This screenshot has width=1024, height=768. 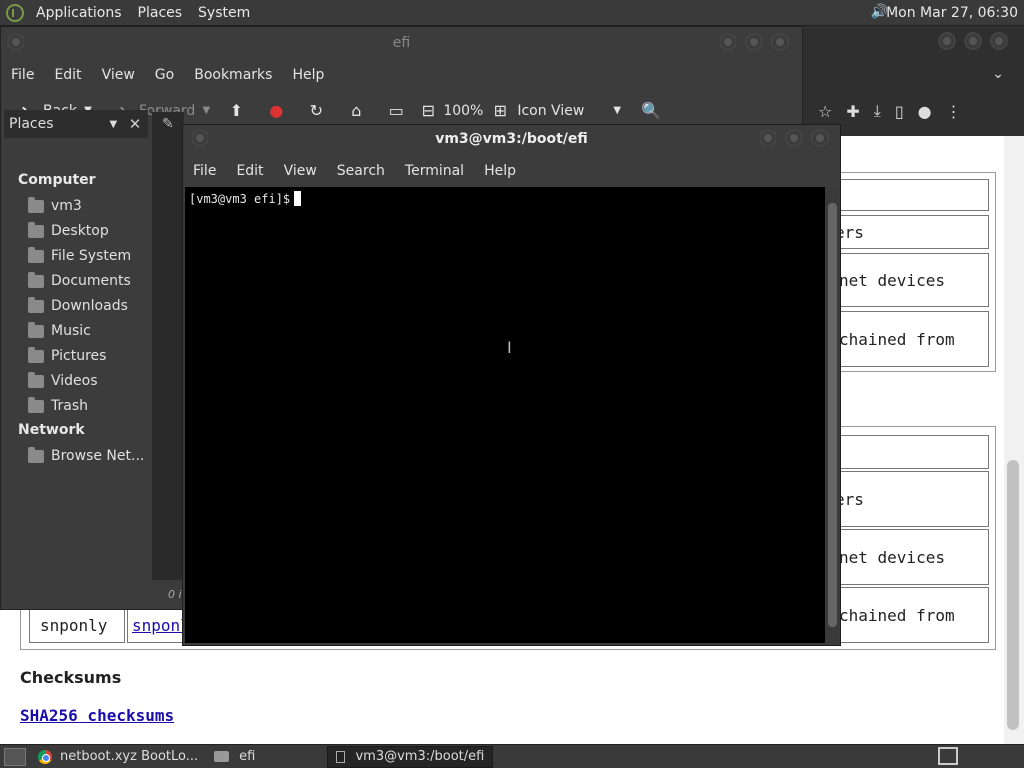 I want to click on taskbar-item-terminal: vm3@vm3:/boot/efi, so click(x=410, y=756).